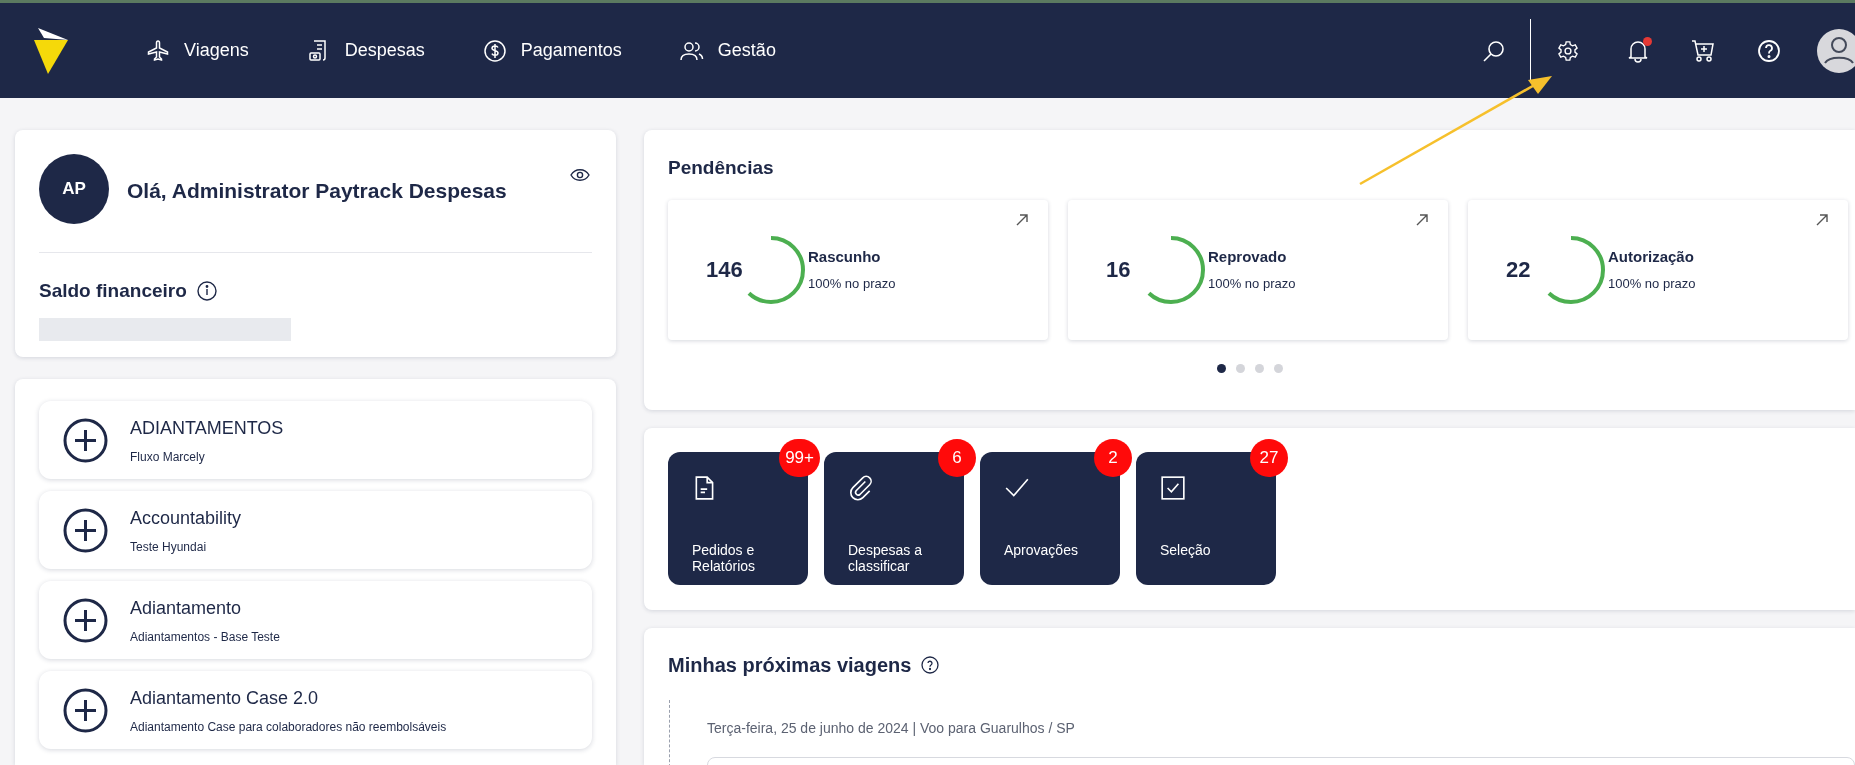  I want to click on count-badge: 6, so click(957, 458).